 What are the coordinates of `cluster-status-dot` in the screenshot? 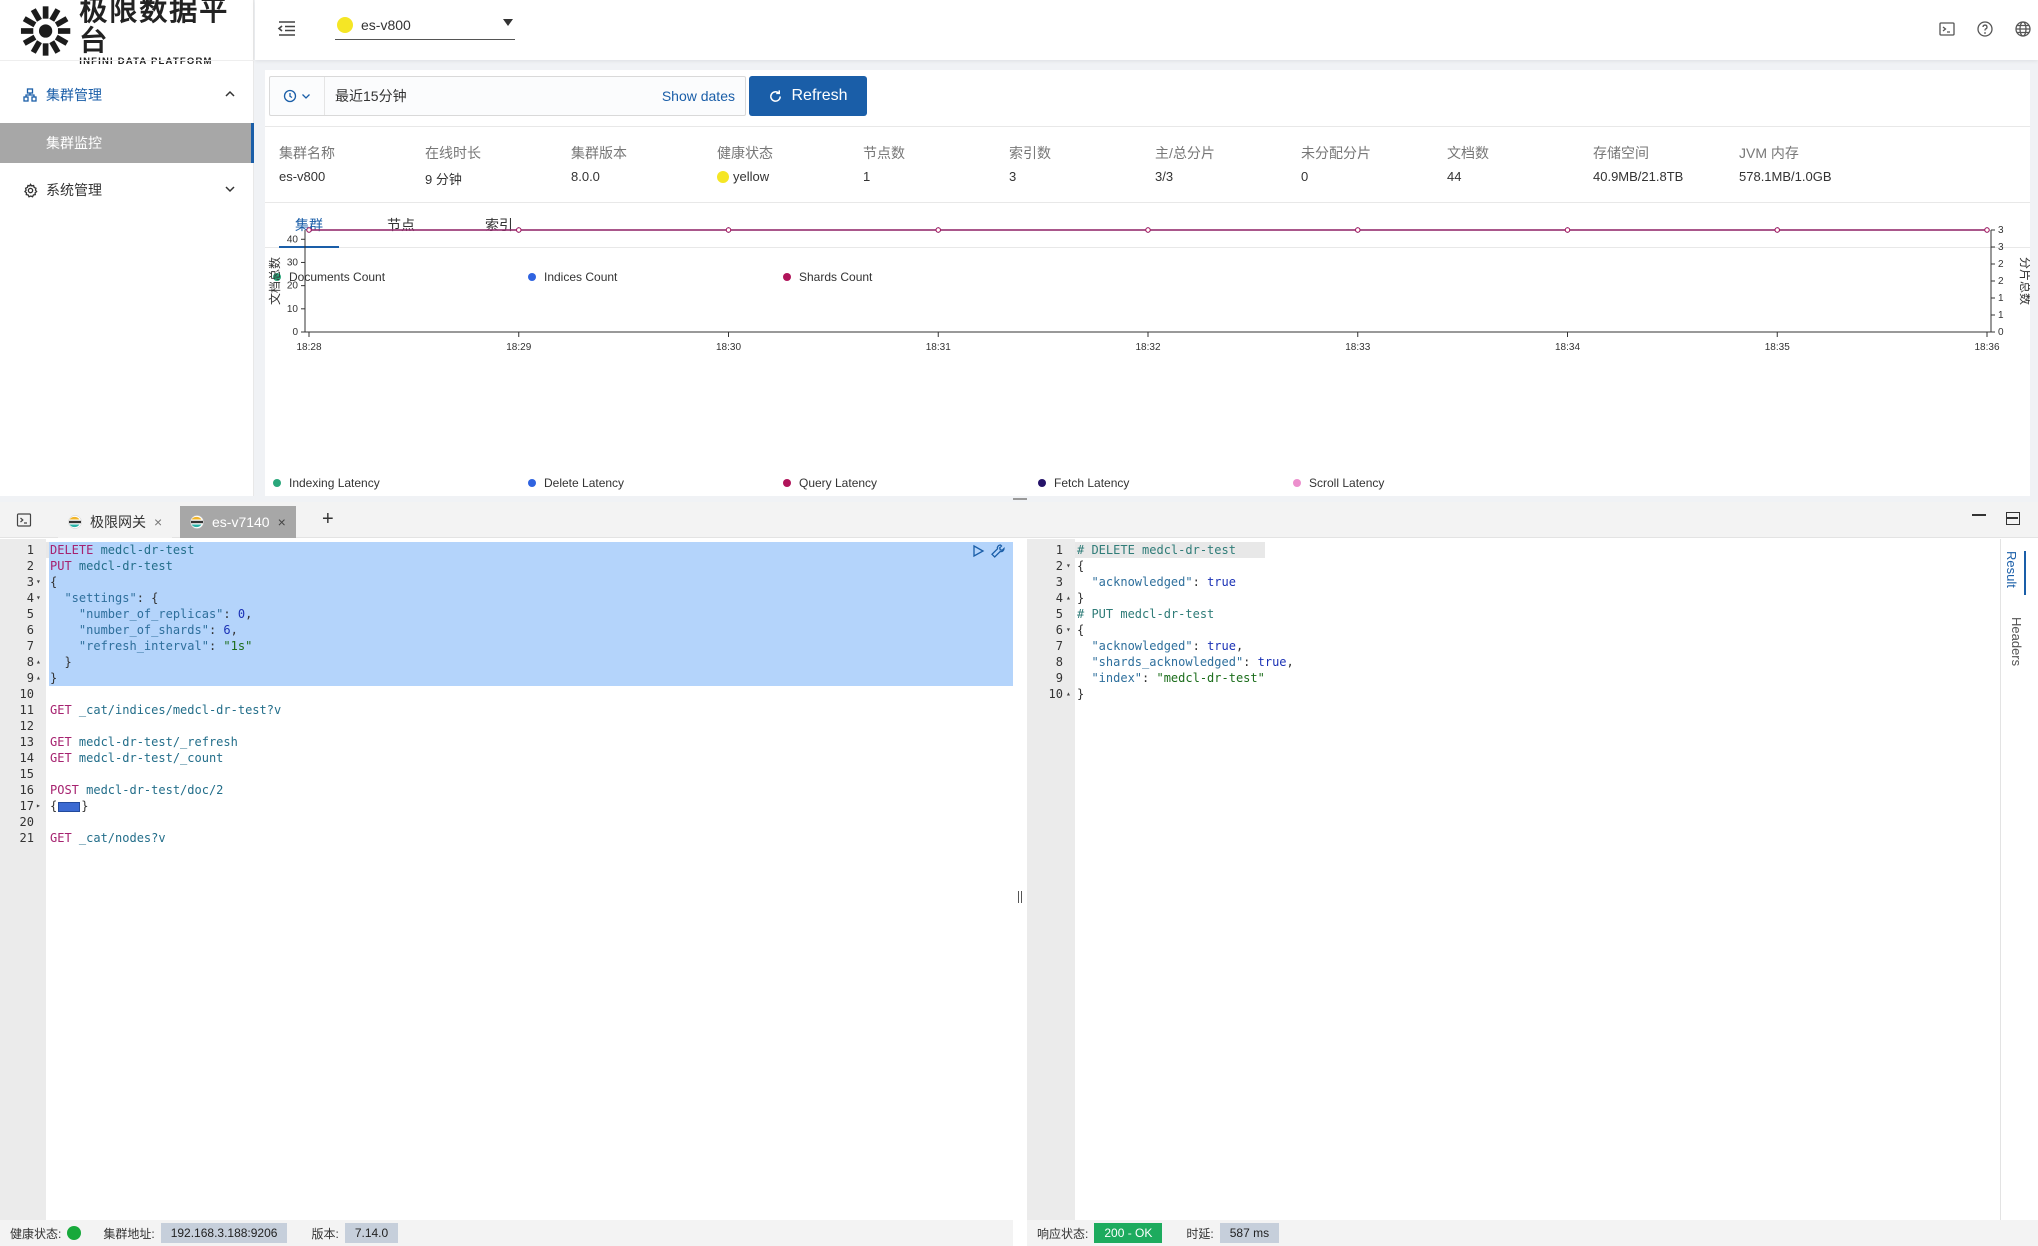 It's located at (345, 24).